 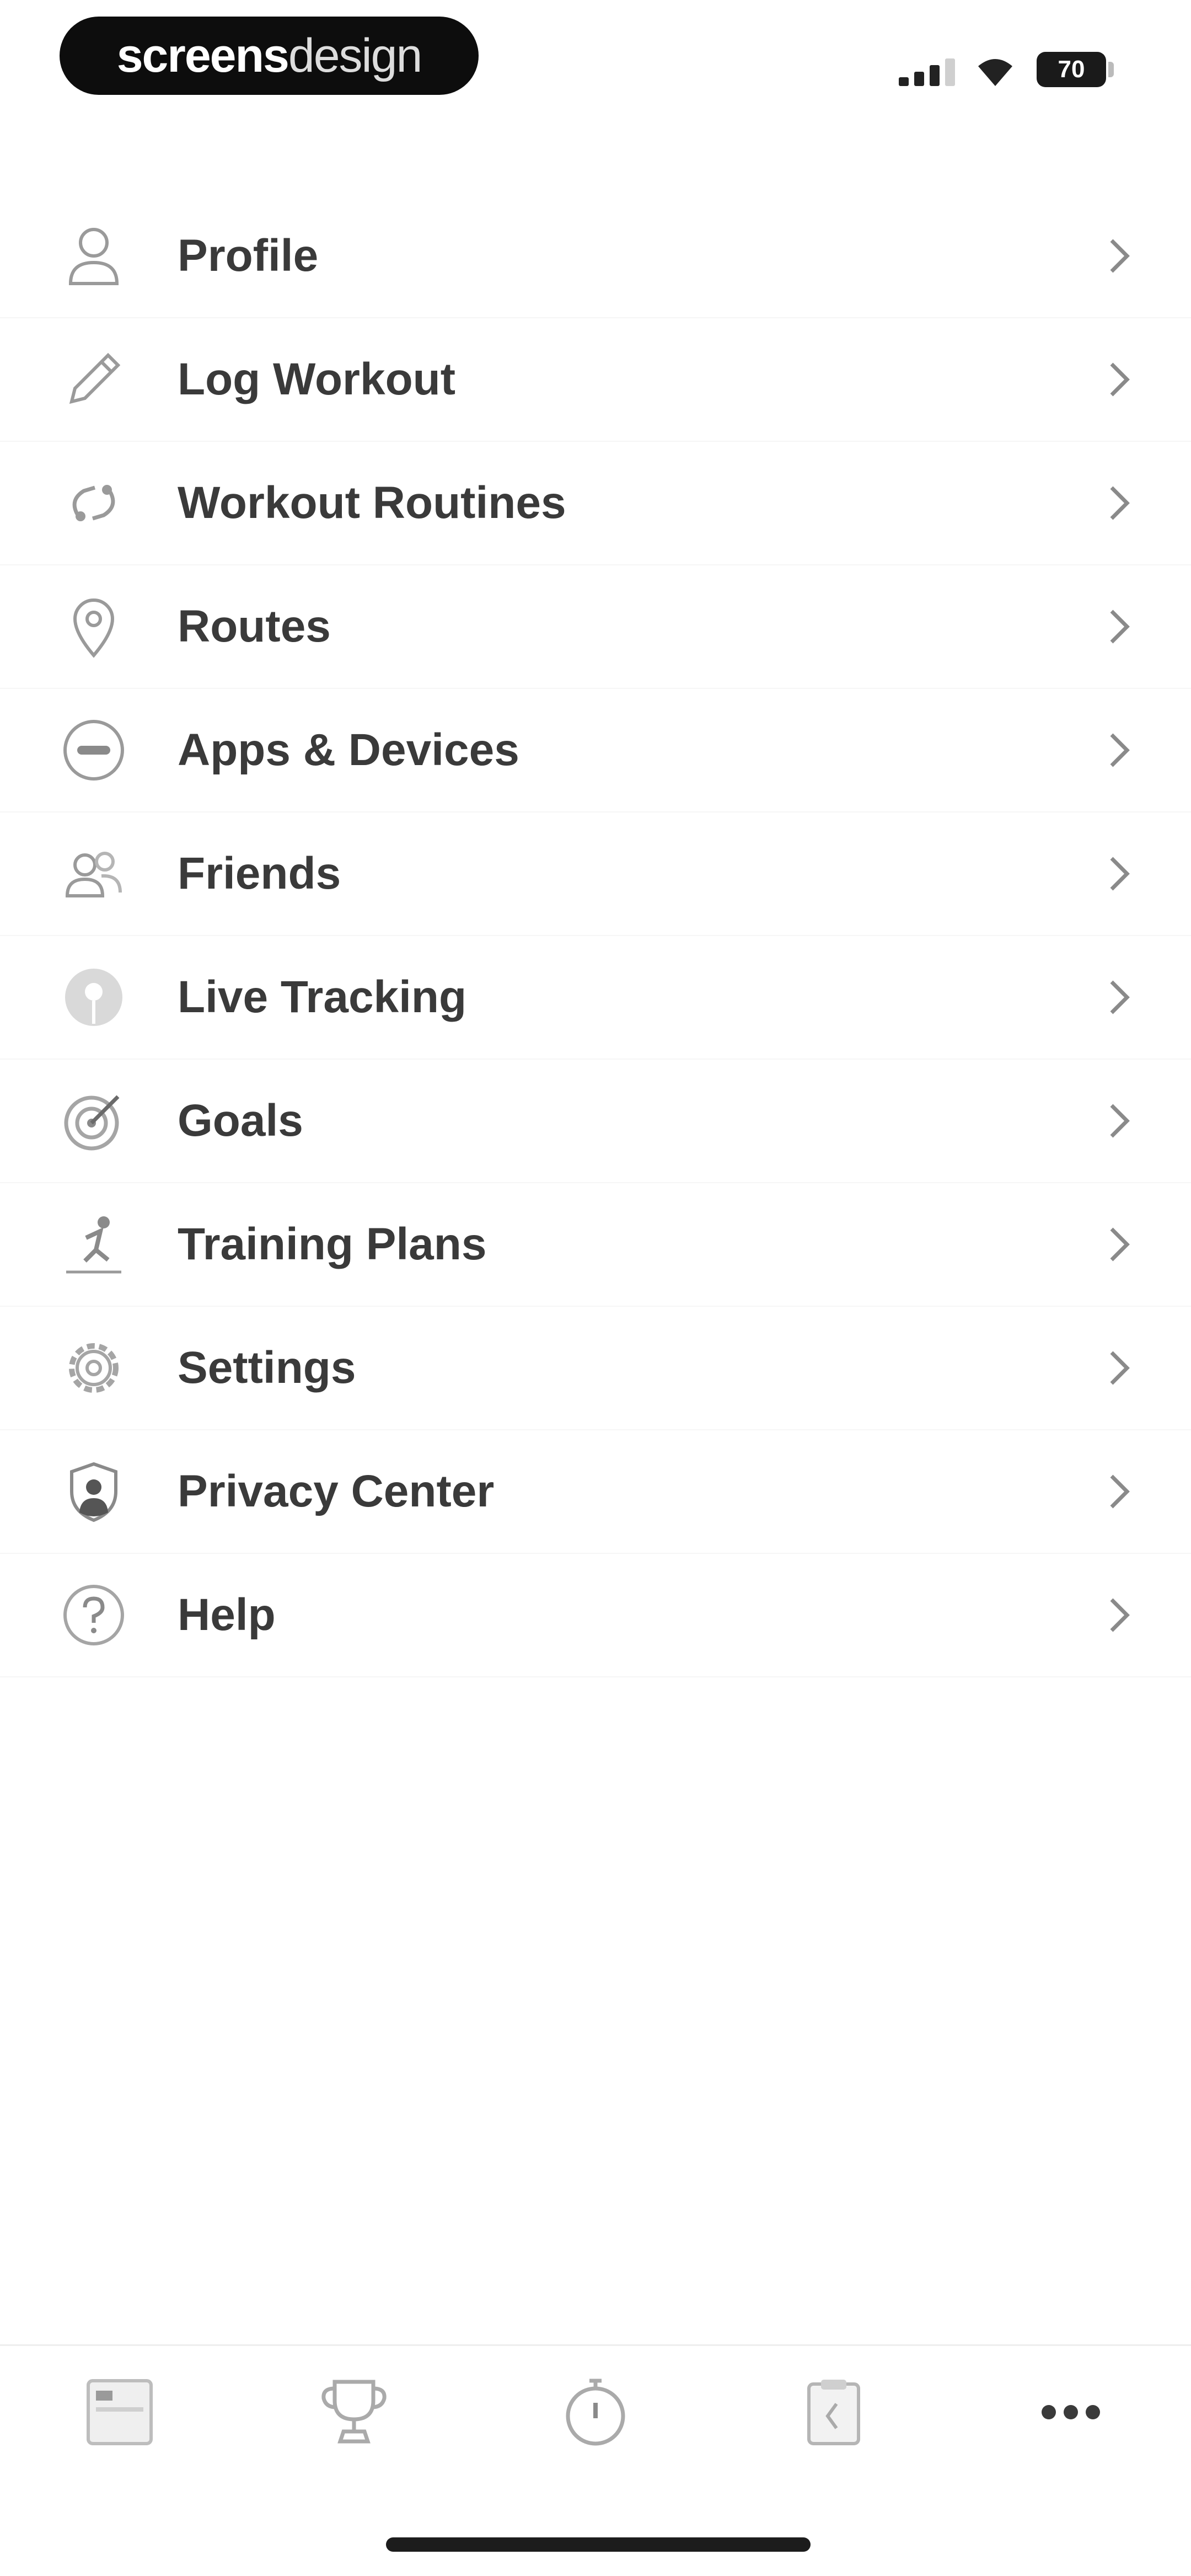 What do you see at coordinates (322, 997) in the screenshot?
I see `menu-item-label: Live Tracking` at bounding box center [322, 997].